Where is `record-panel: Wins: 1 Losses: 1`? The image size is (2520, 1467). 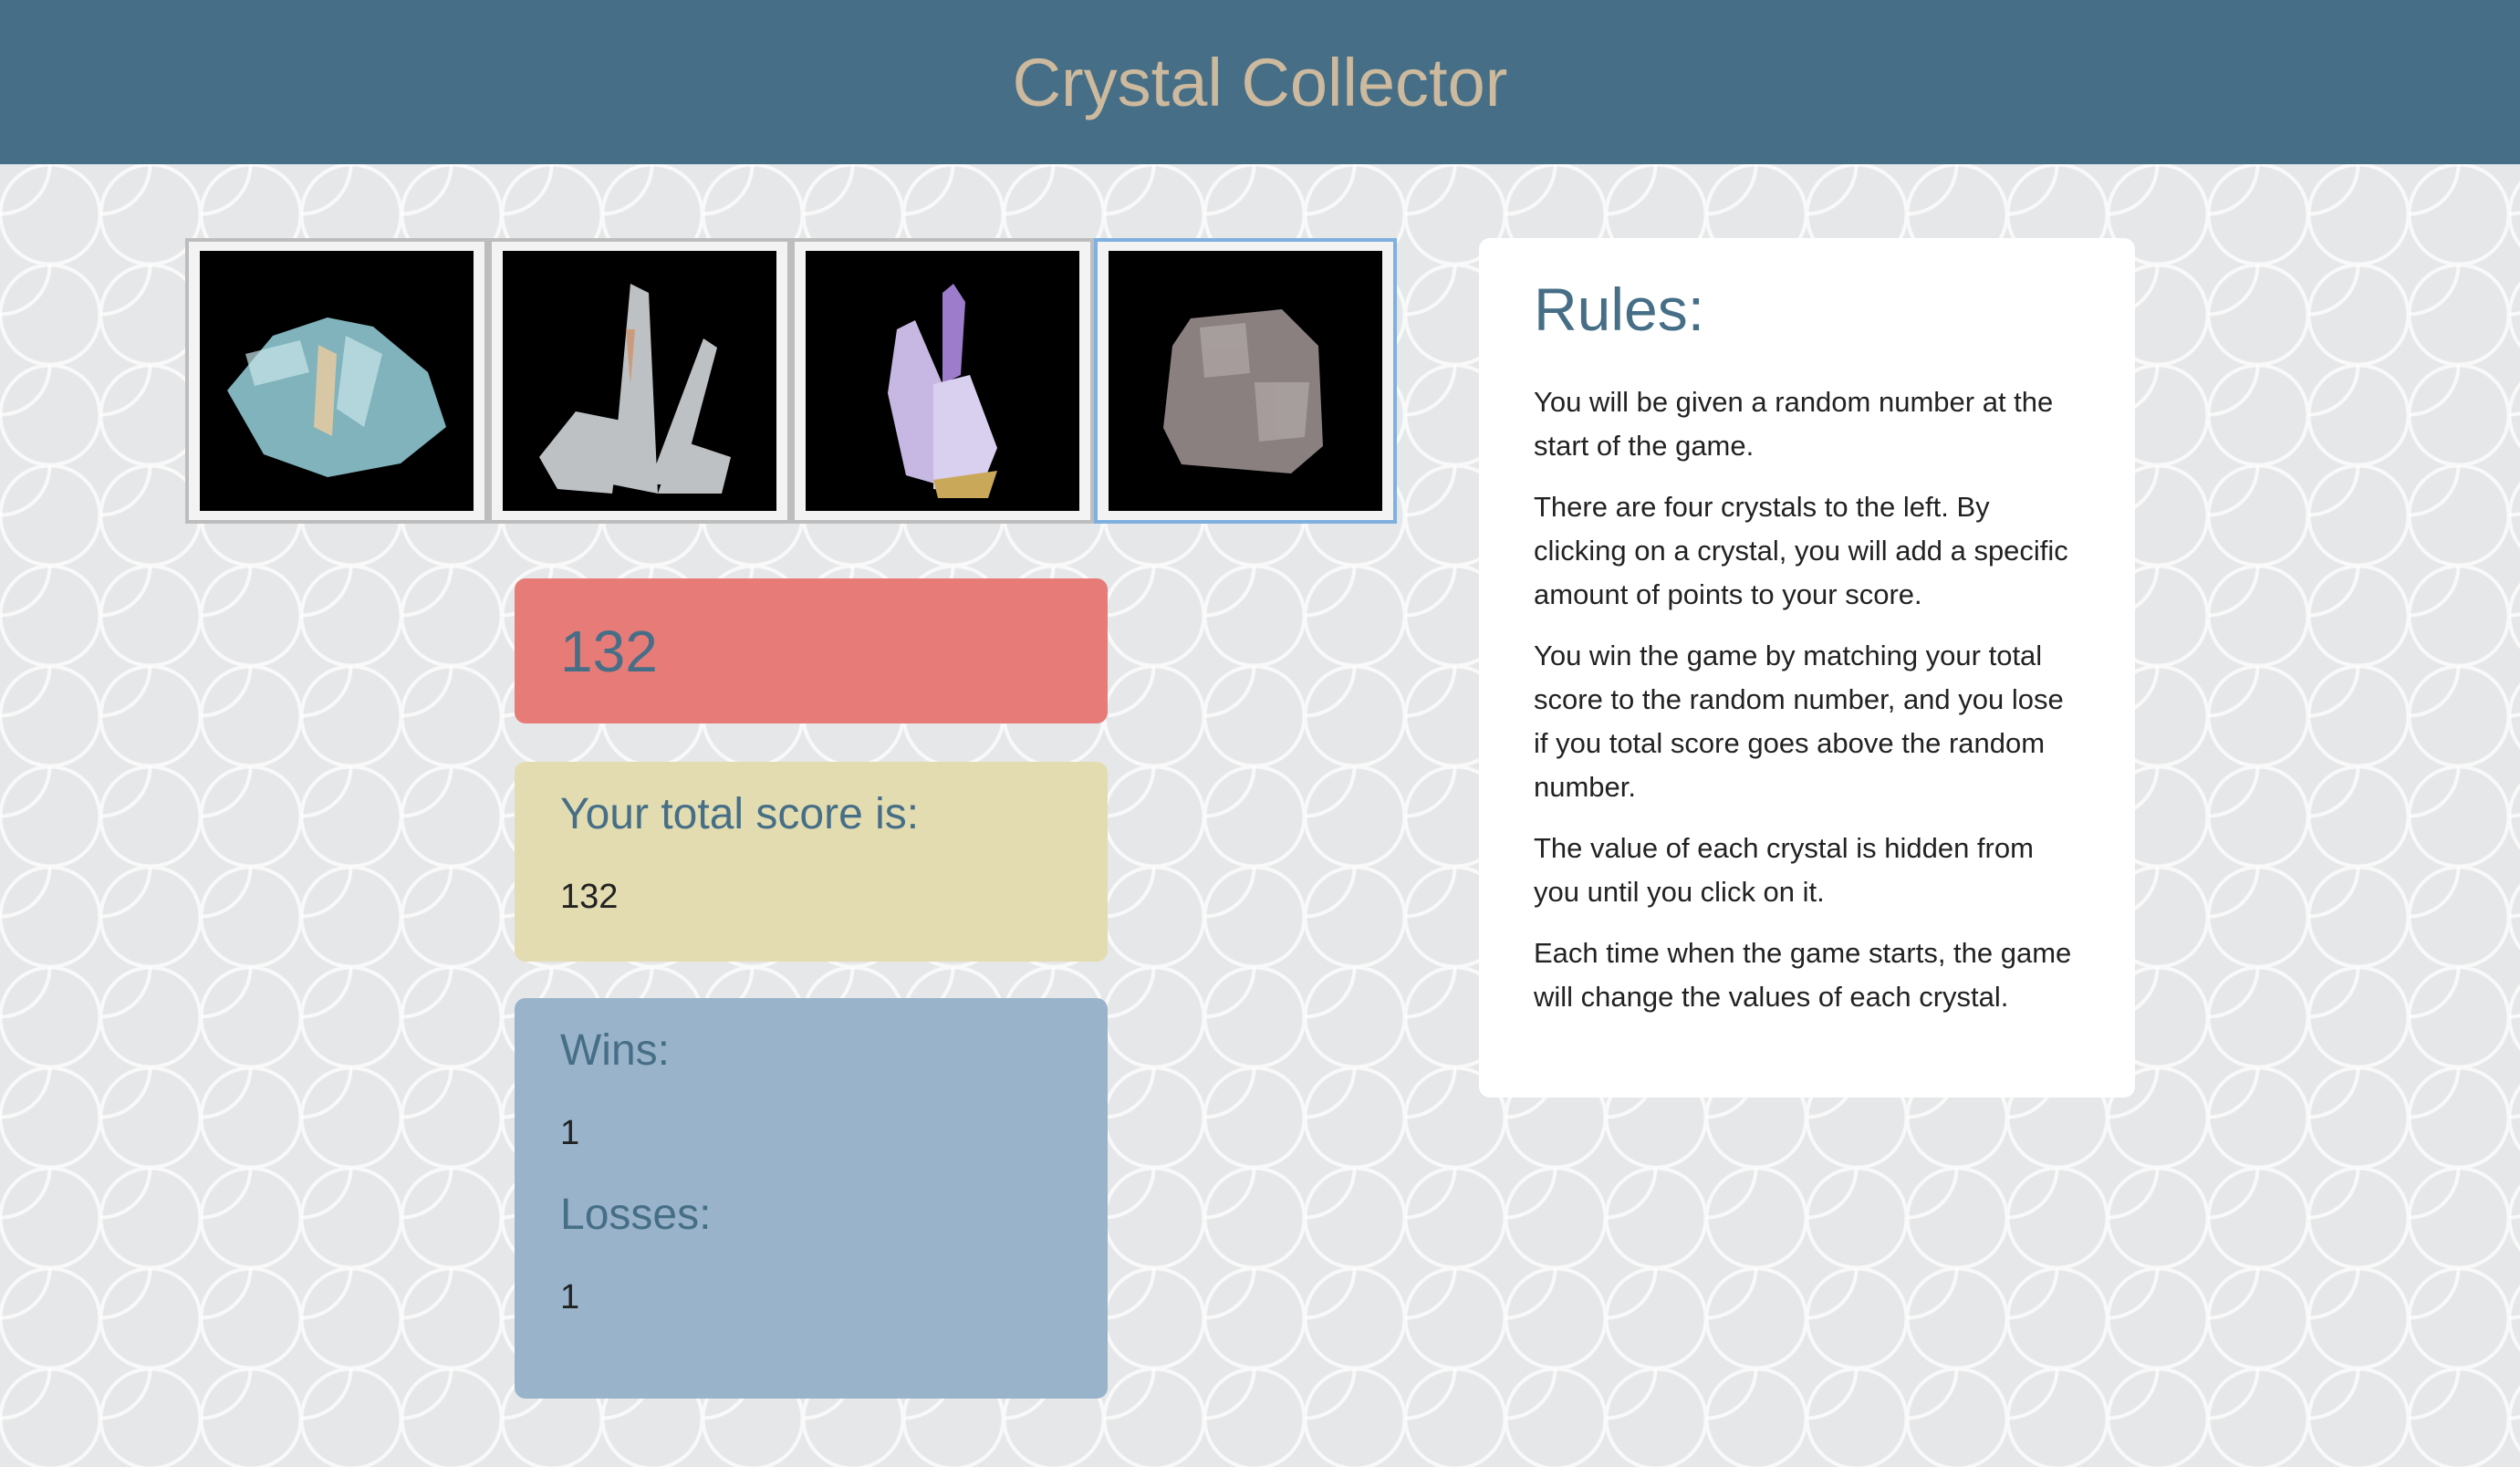
record-panel: Wins: 1 Losses: 1 is located at coordinates (812, 1198).